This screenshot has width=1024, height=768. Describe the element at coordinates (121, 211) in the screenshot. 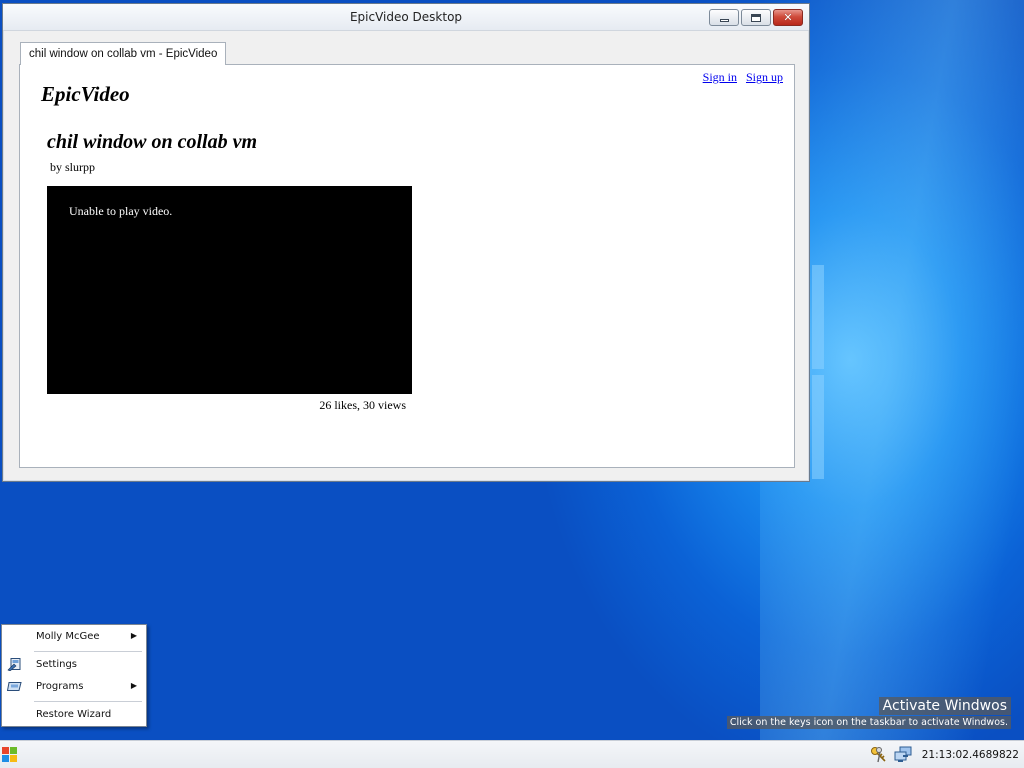

I see `player-error-message: Unable to play video.` at that location.